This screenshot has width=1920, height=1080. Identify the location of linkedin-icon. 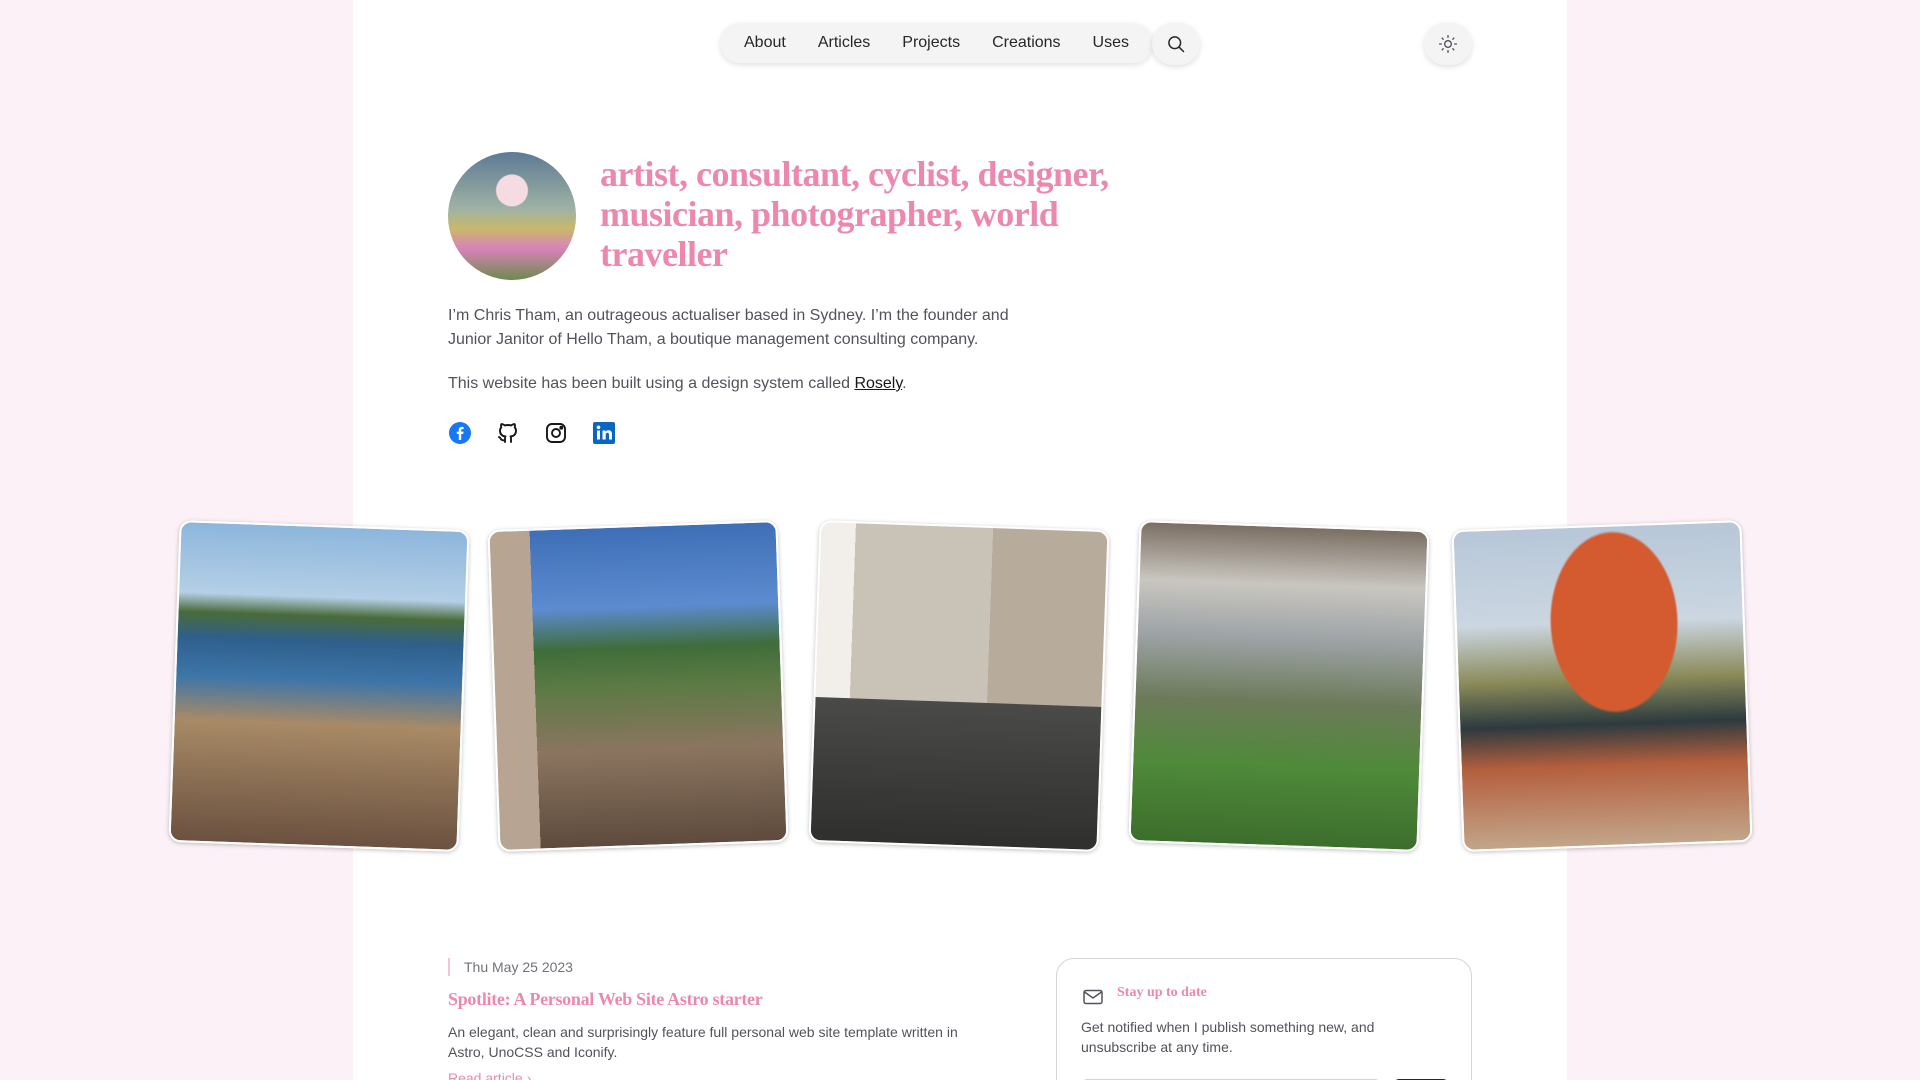
(604, 433).